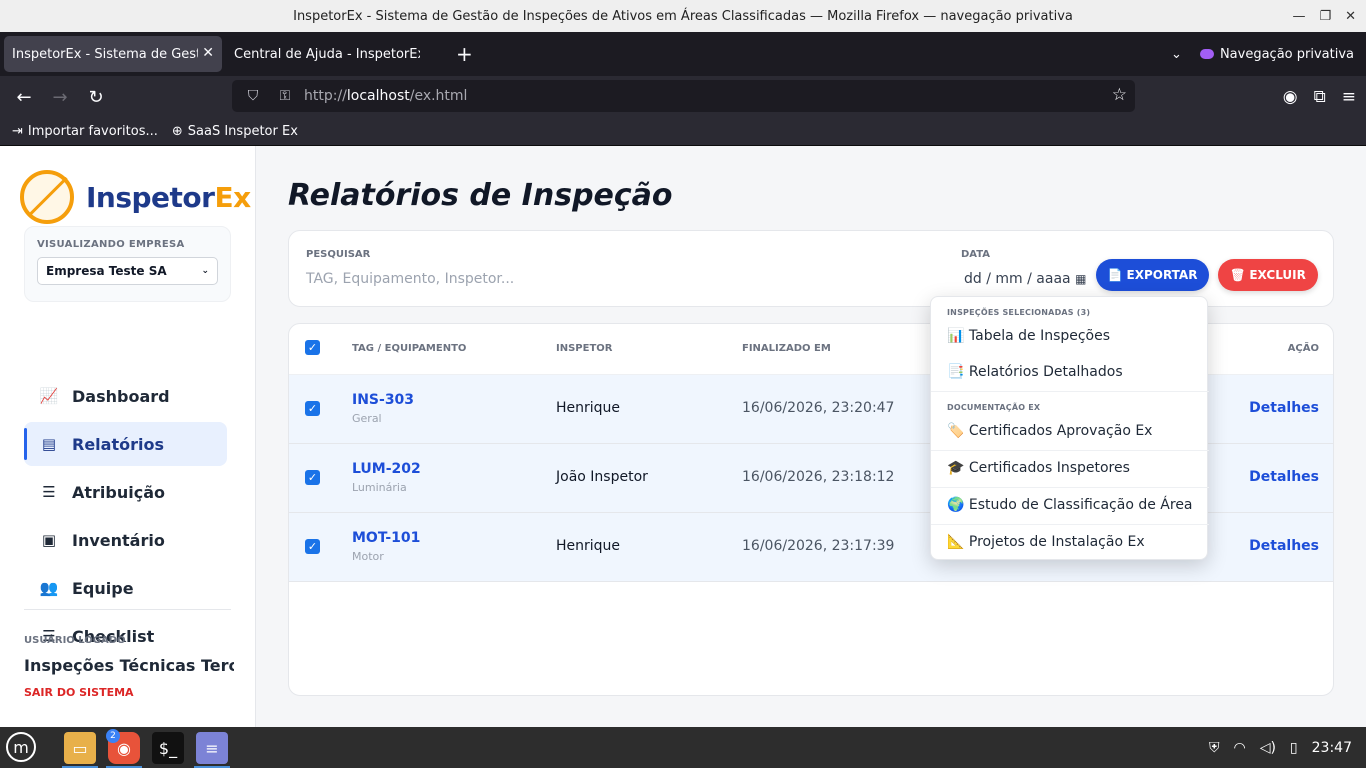 The image size is (1366, 768). I want to click on row-tag: LUM-202, so click(386, 469).